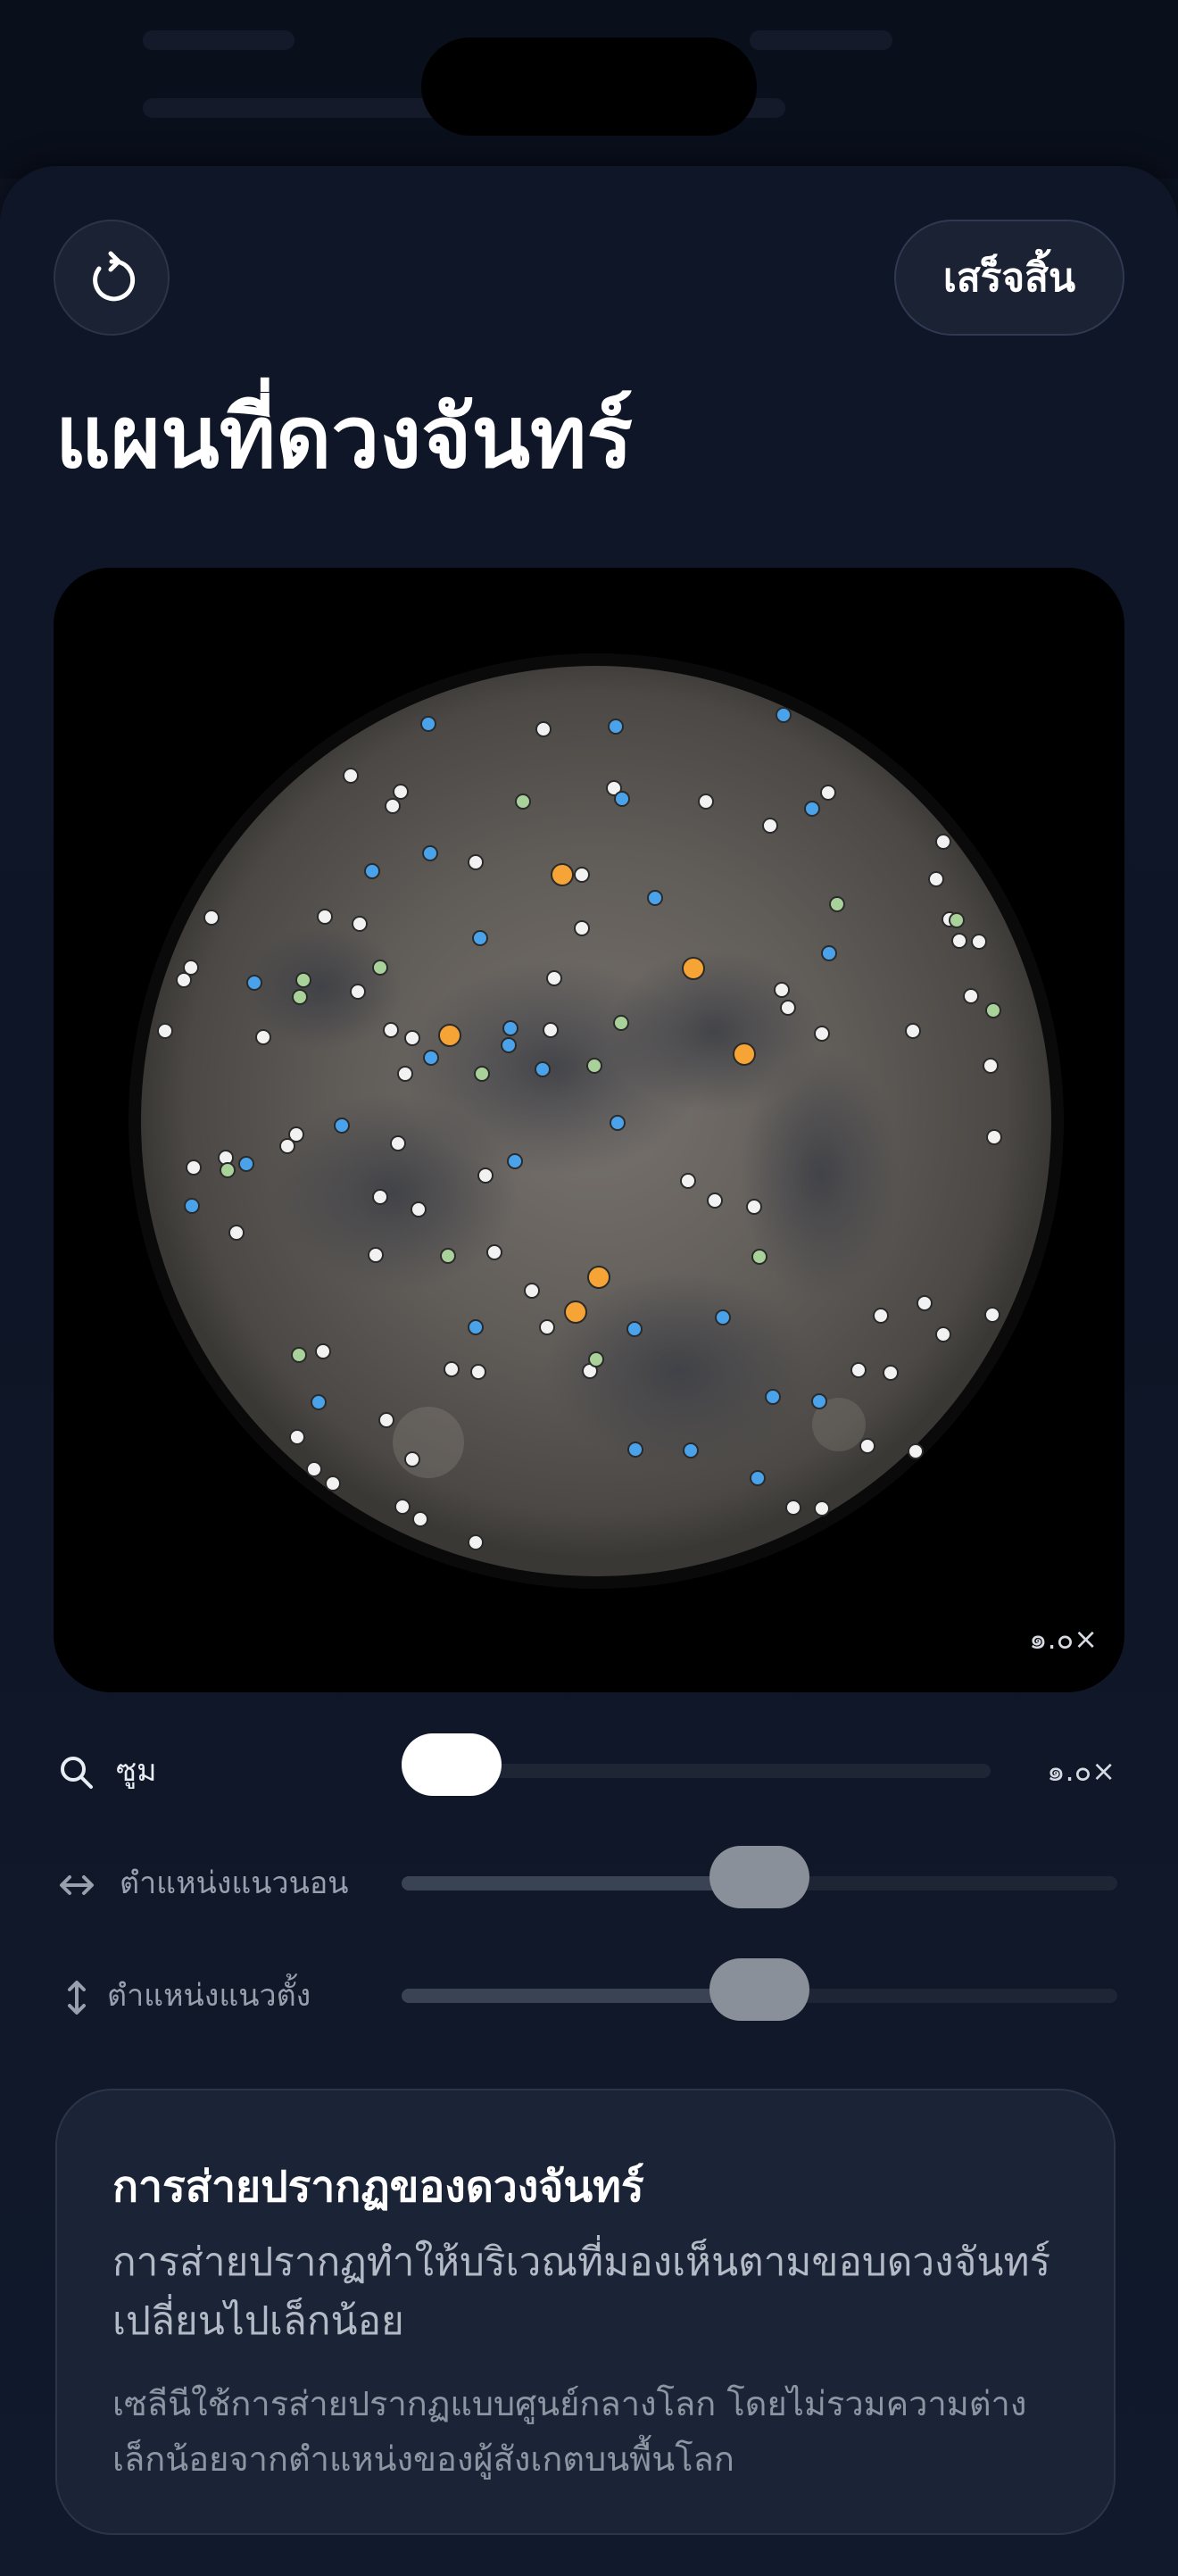 This screenshot has height=2576, width=1178. I want to click on vertical-slider-thumb, so click(759, 1990).